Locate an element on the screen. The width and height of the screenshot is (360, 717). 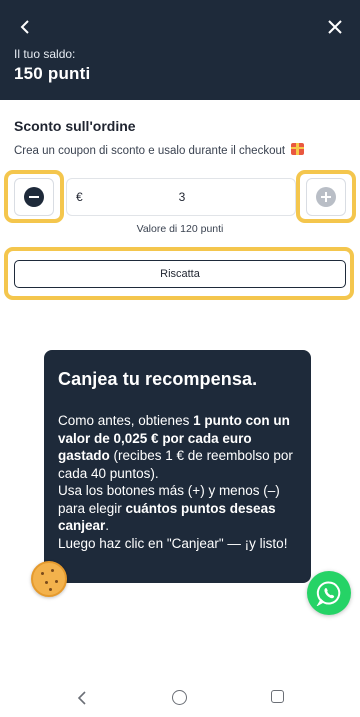
section-title: Sconto sull'ordine is located at coordinates (75, 126).